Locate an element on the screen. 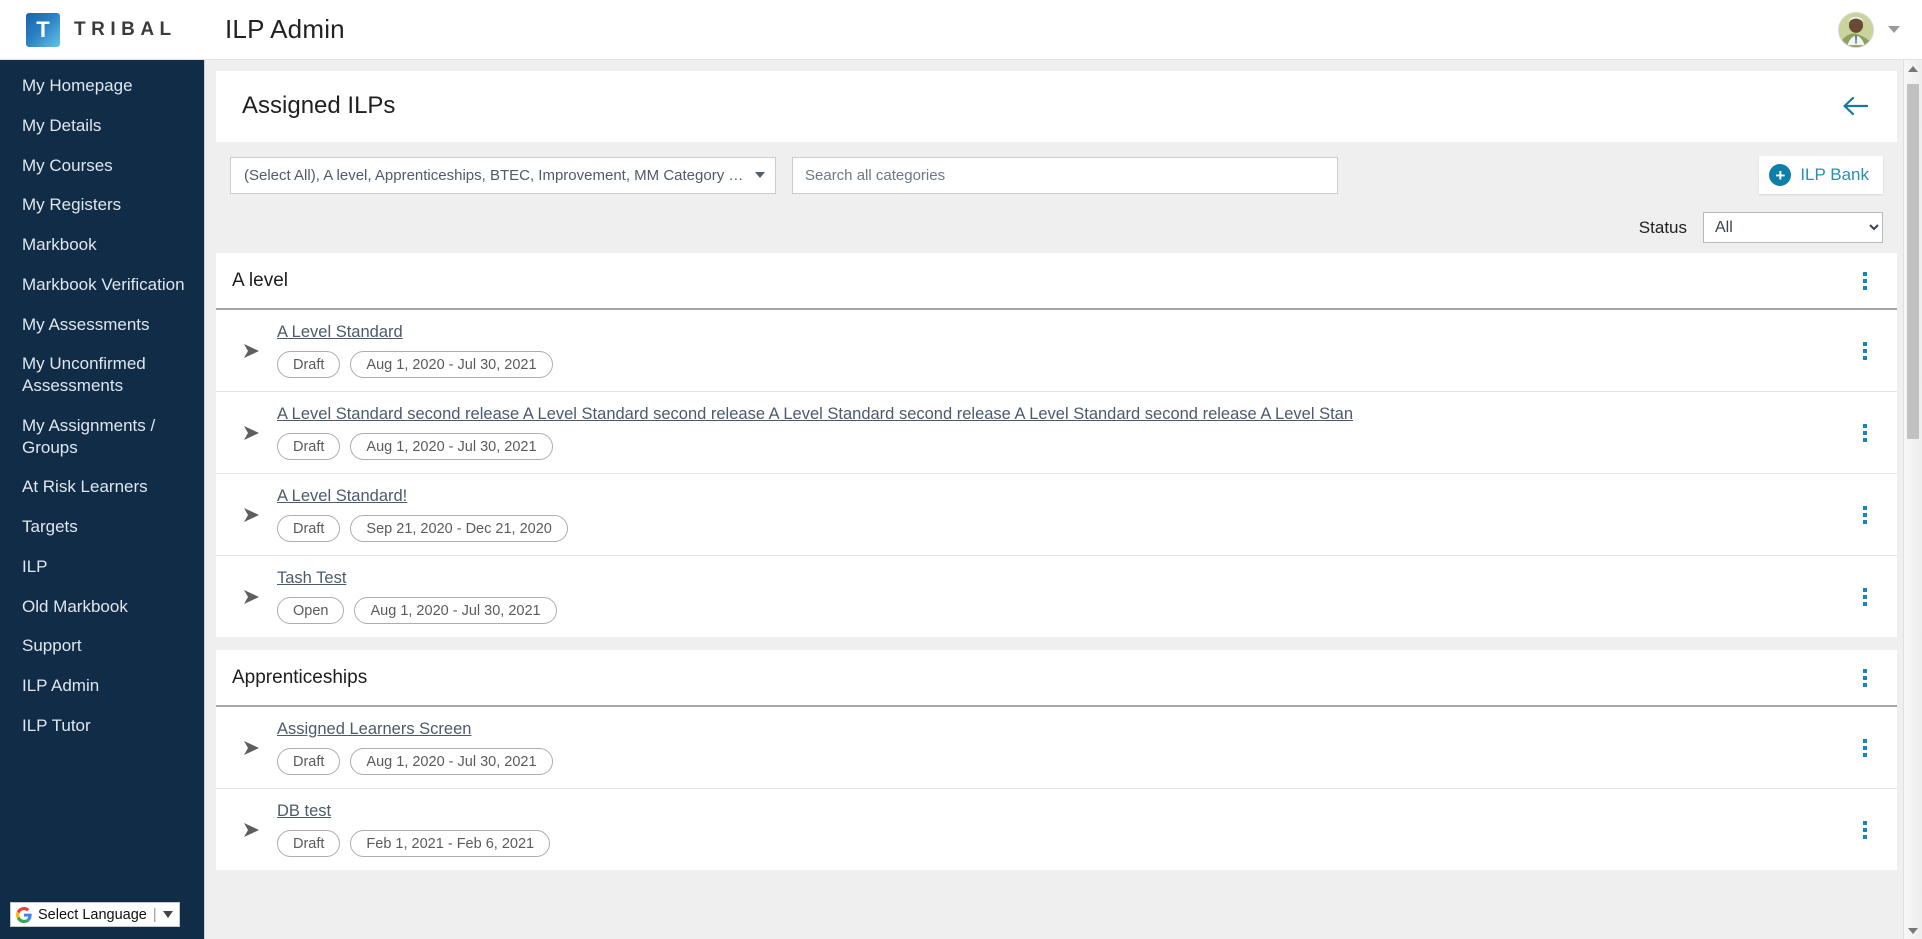  triangle-up-icon is located at coordinates (1913, 68).